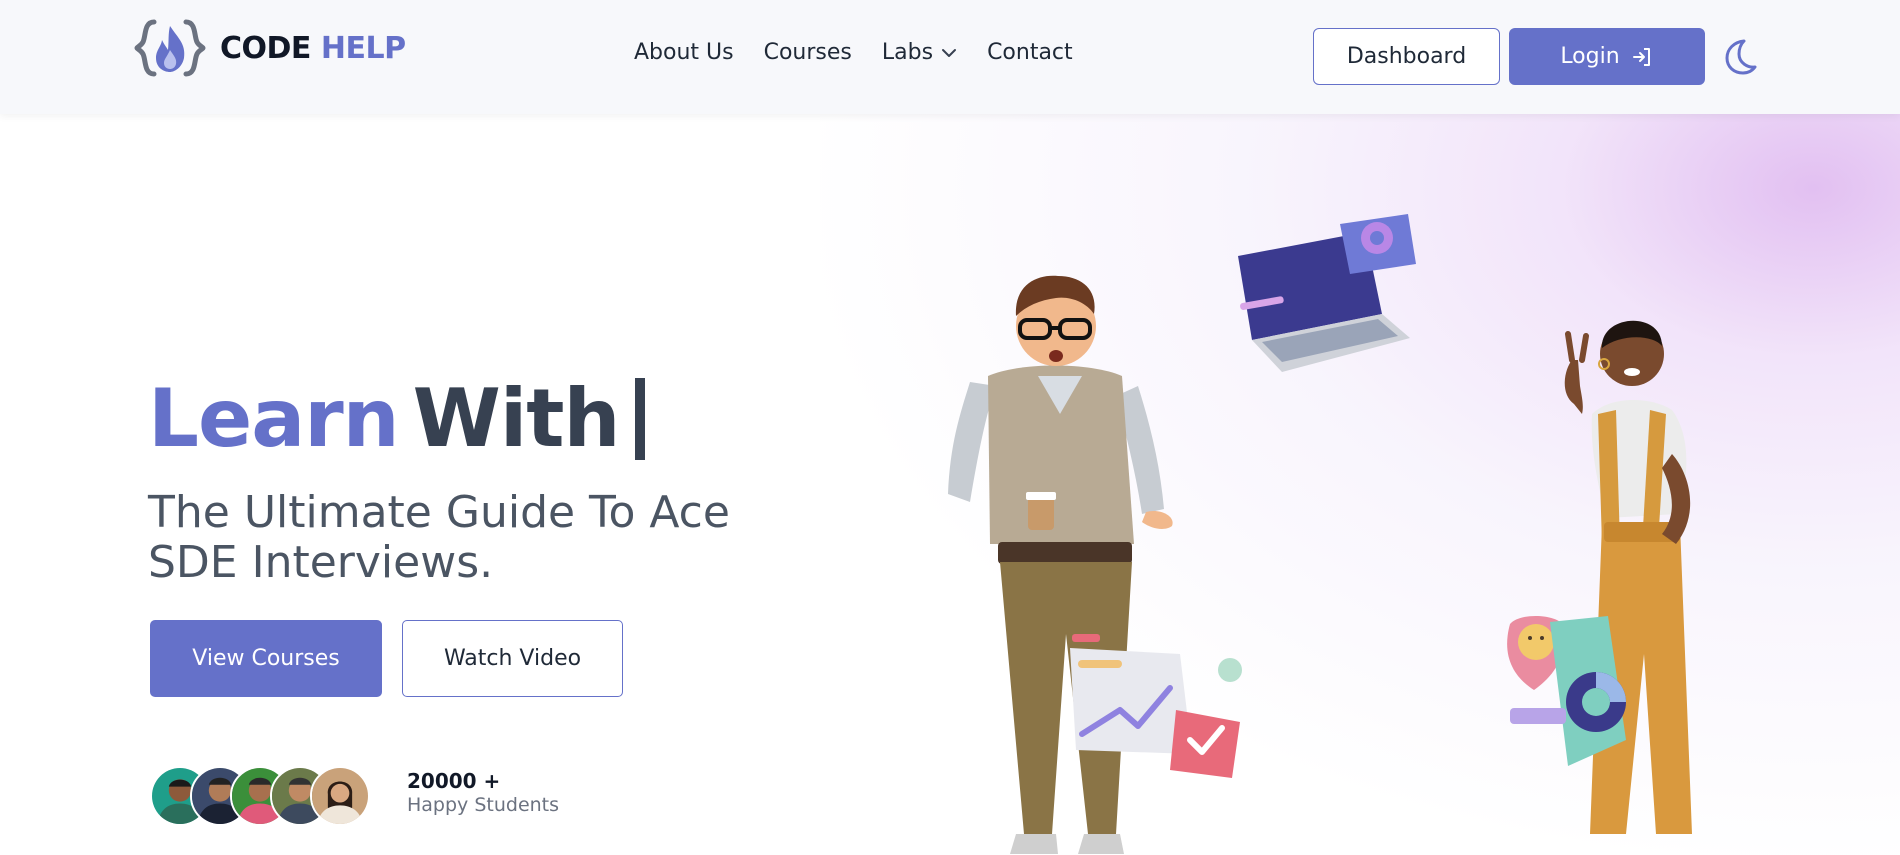 The image size is (1900, 855). Describe the element at coordinates (260, 796) in the screenshot. I see `student-avatars` at that location.